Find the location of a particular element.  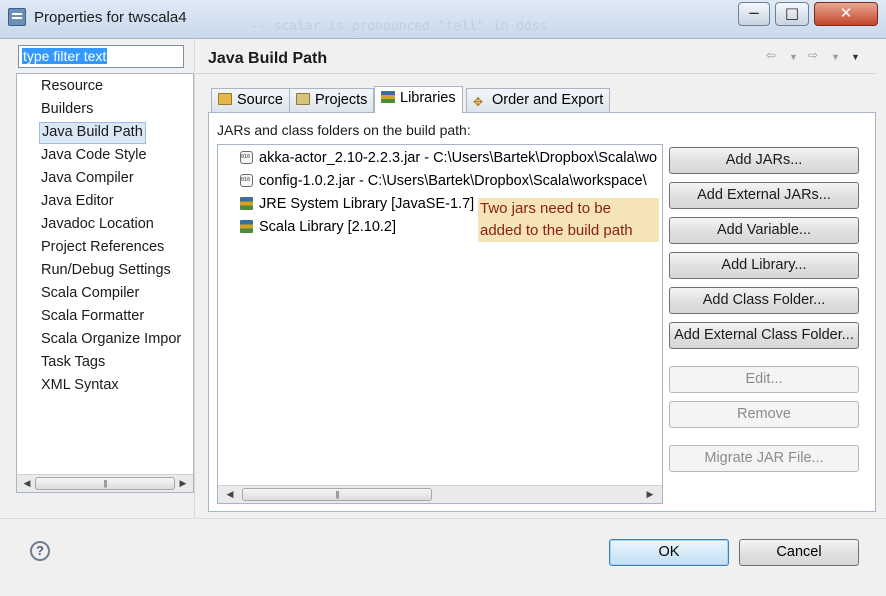

minimize-button: − is located at coordinates (754, 14).